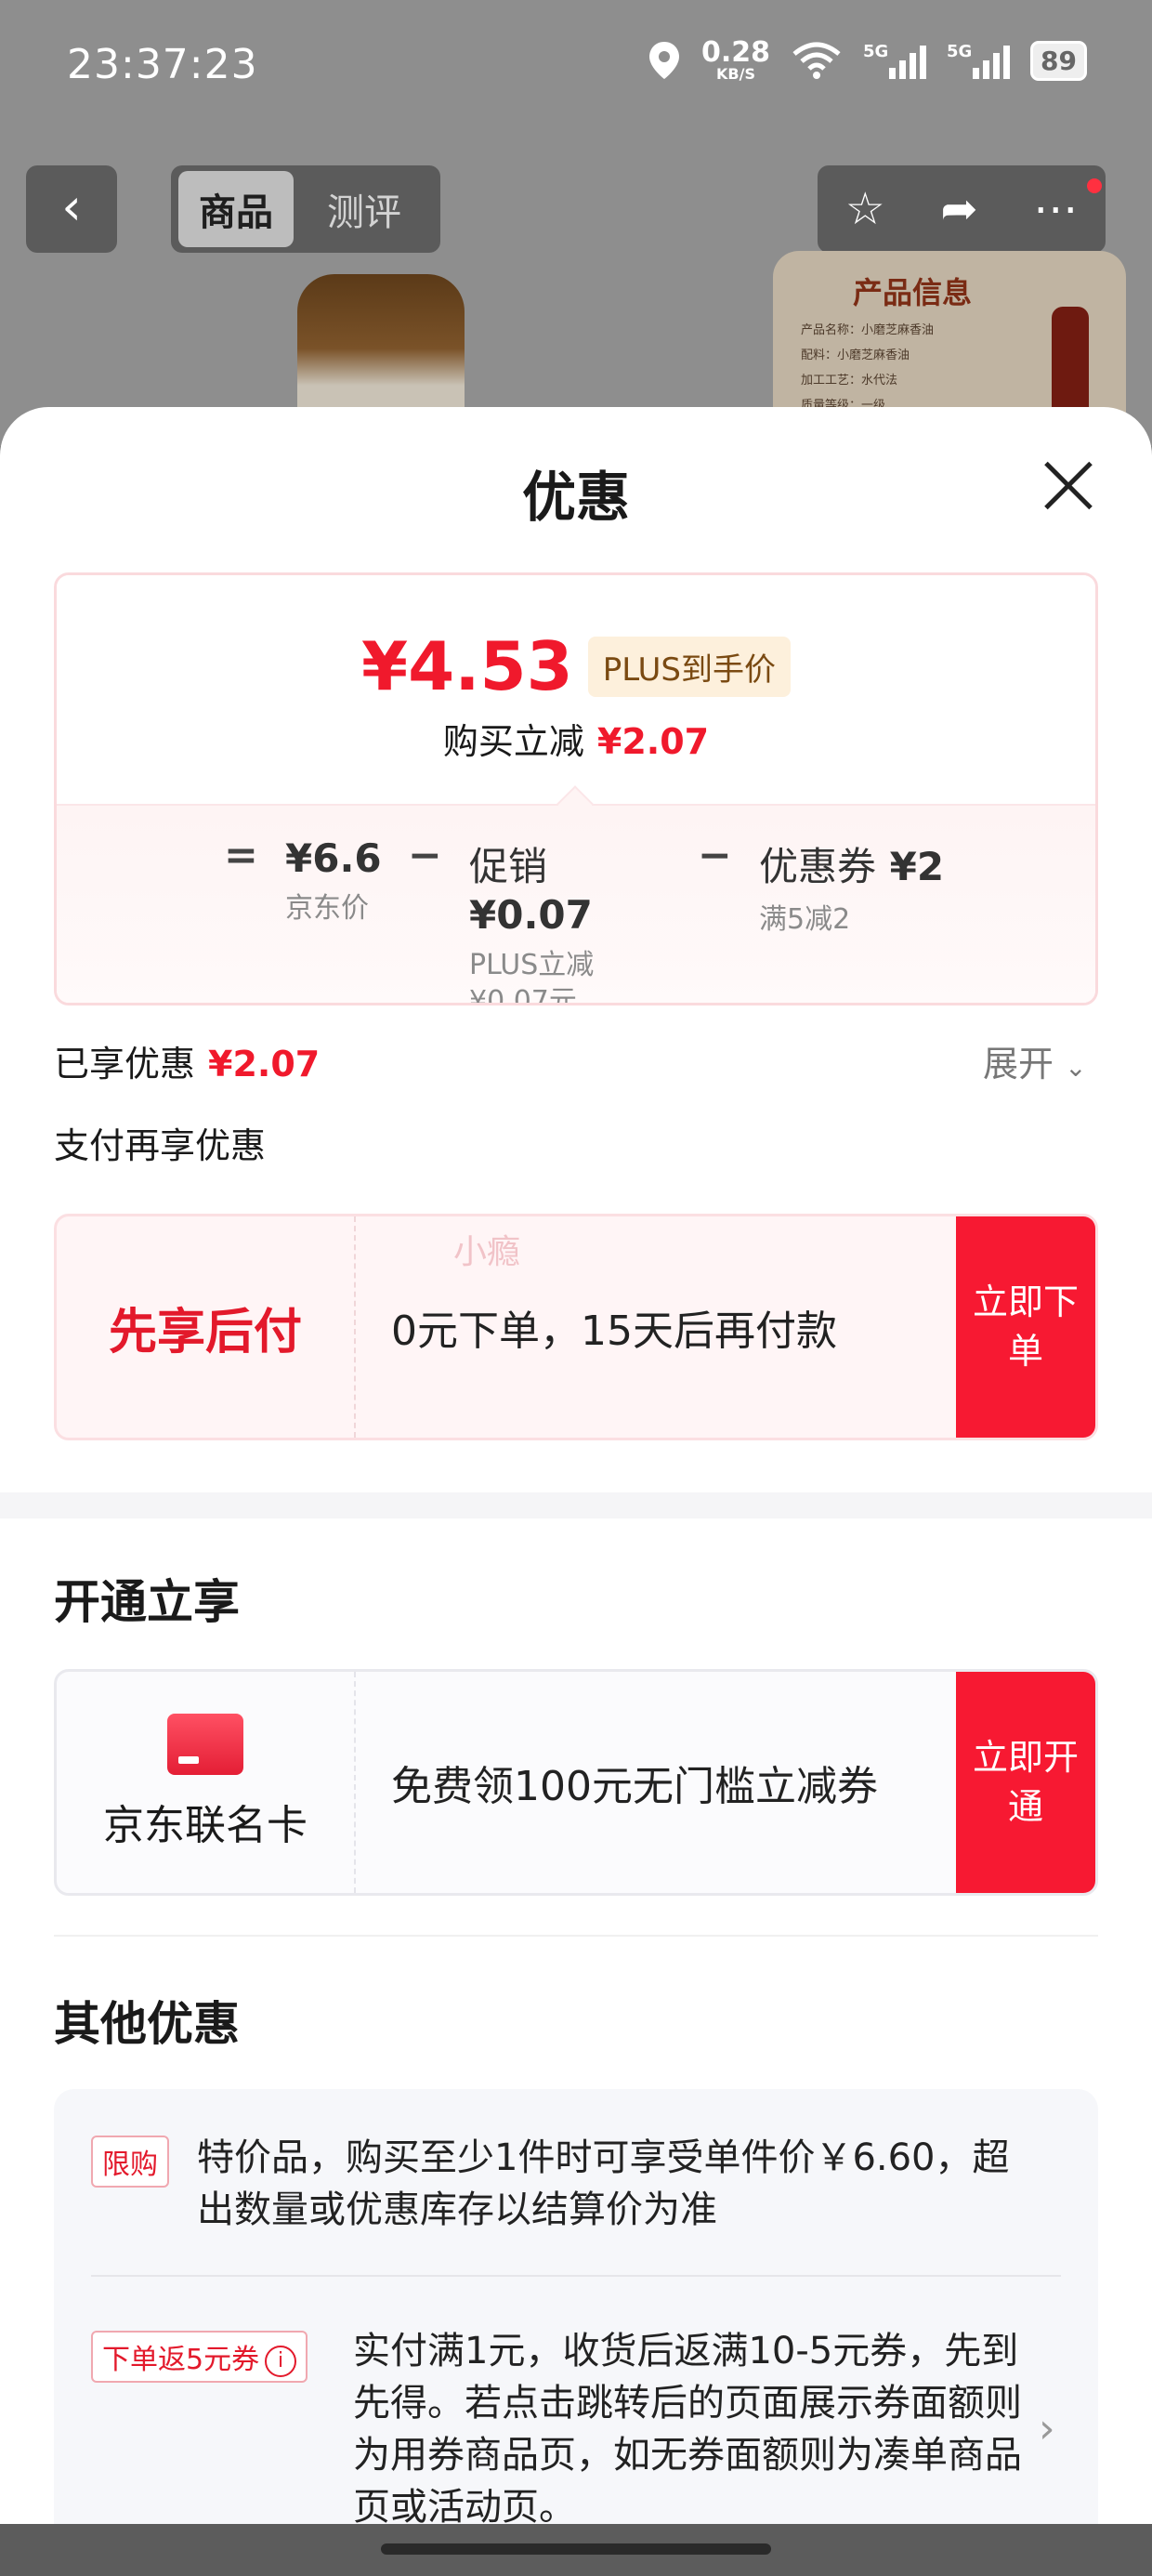 This screenshot has width=1152, height=2576. What do you see at coordinates (305, 209) in the screenshot?
I see `page-tabs: 商品 测评` at bounding box center [305, 209].